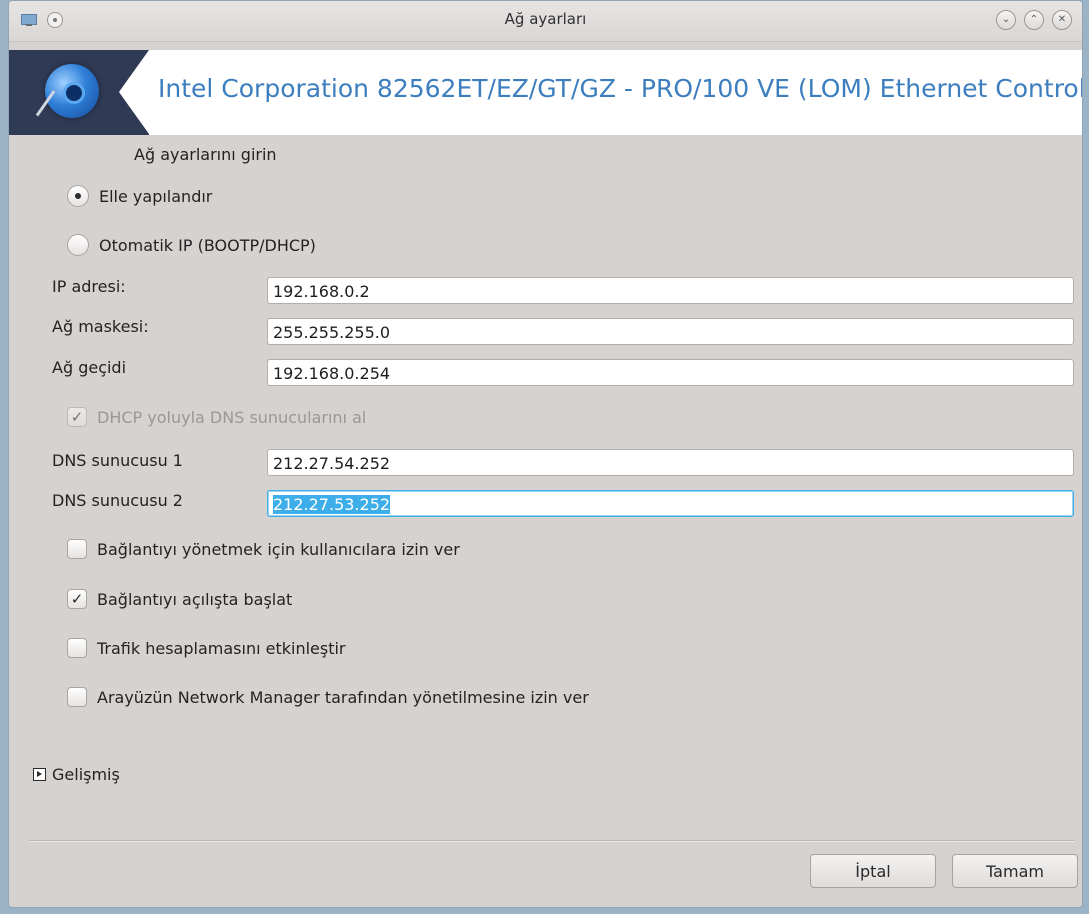 Image resolution: width=1089 pixels, height=914 pixels. I want to click on network-manager-checkbox, so click(77, 697).